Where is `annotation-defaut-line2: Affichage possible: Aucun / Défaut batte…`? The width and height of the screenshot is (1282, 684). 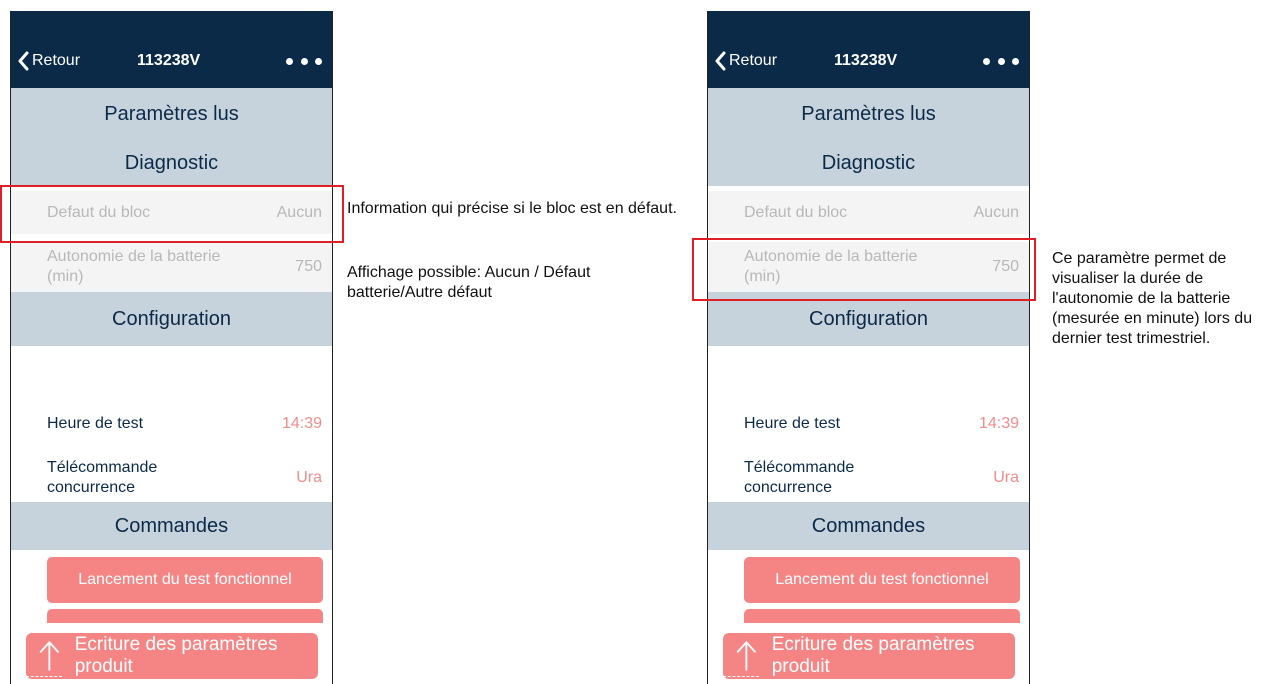 annotation-defaut-line2: Affichage possible: Aucun / Défaut batte… is located at coordinates (469, 282).